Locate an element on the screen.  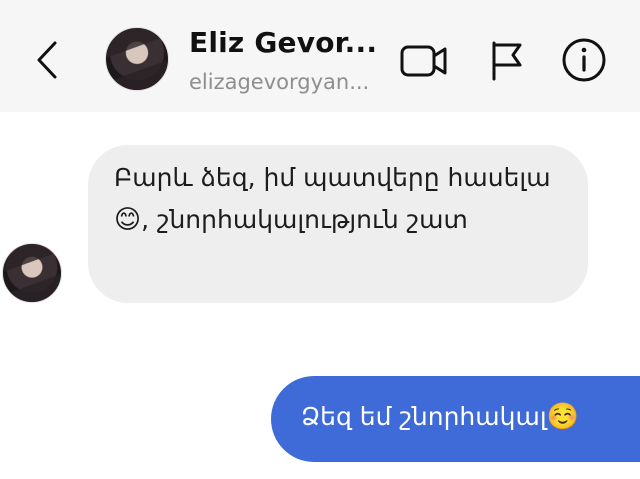
relieved-face-emoji: ☺️ is located at coordinates (562, 417).